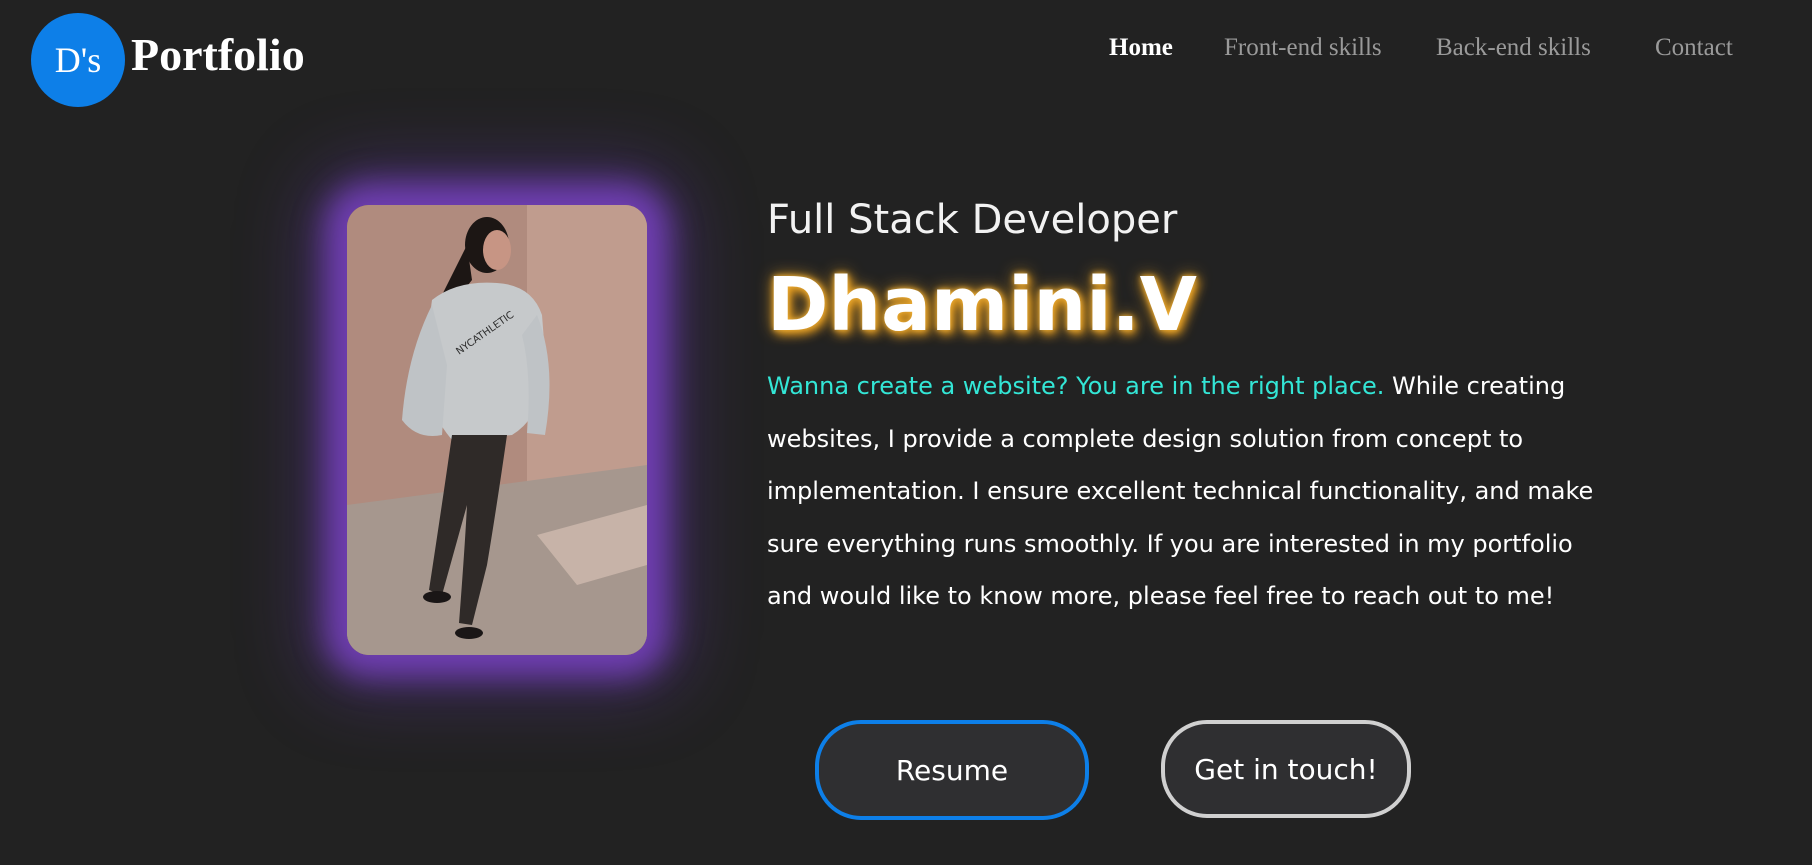 This screenshot has height=865, width=1812. I want to click on nav-home-link: Home, so click(1141, 48).